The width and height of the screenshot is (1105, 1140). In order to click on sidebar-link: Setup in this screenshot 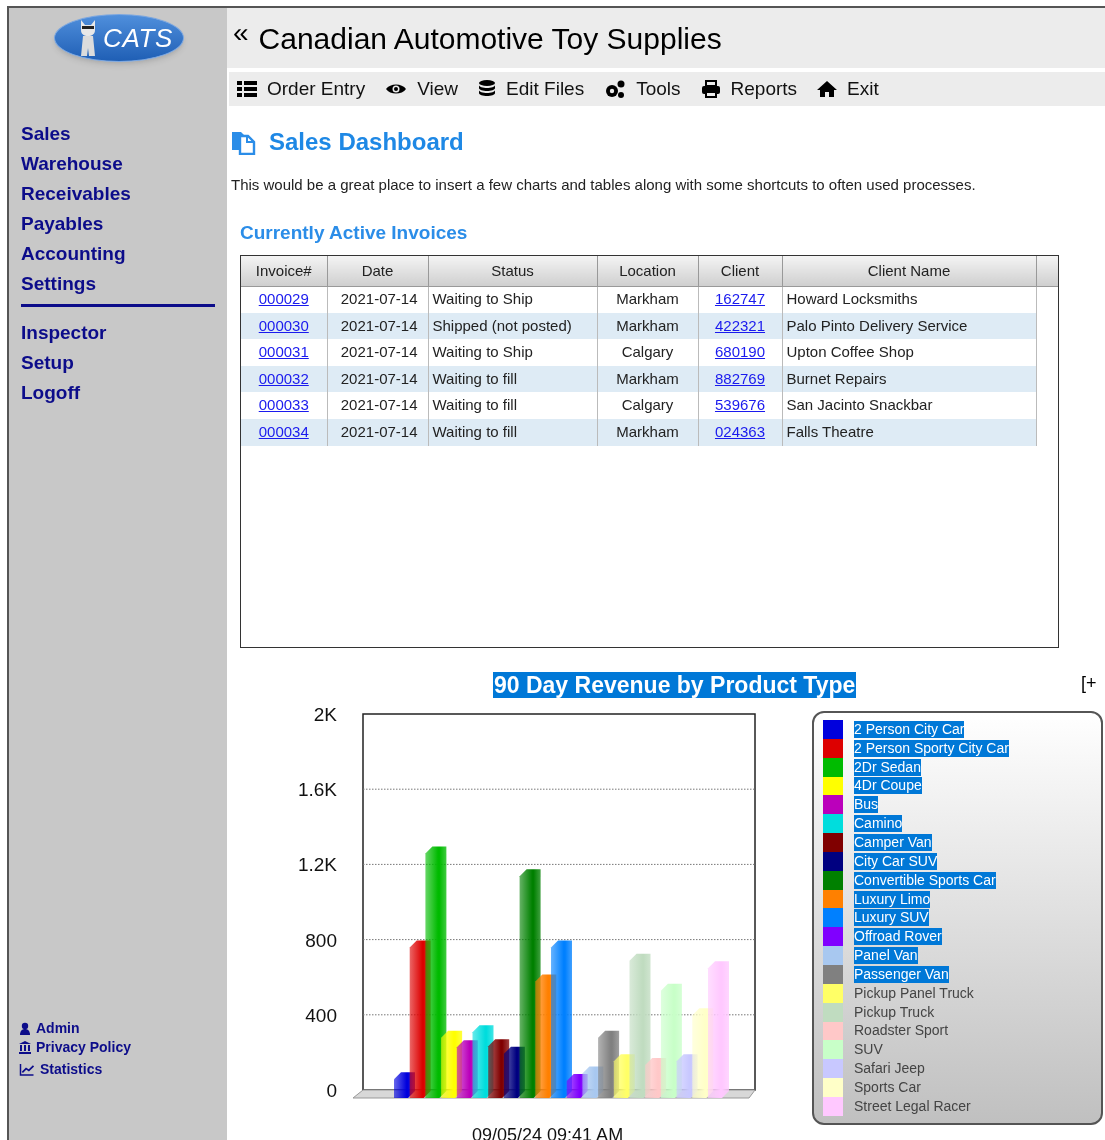, I will do `click(124, 362)`.